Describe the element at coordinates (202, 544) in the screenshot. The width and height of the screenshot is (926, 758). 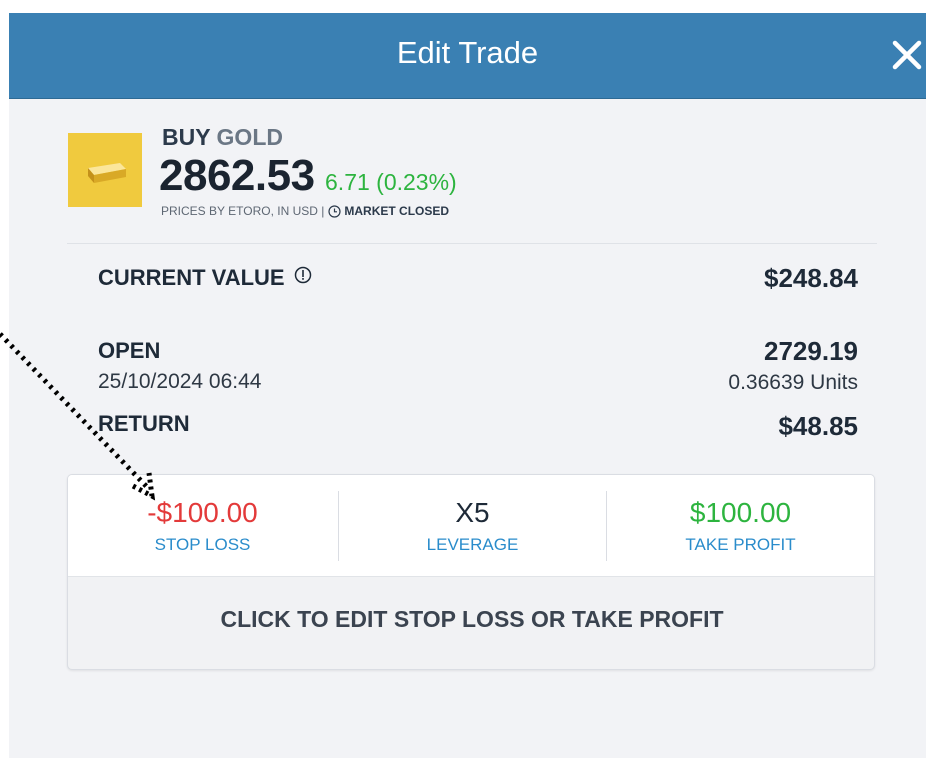
I see `stop-loss-label: STOP LOSS` at that location.